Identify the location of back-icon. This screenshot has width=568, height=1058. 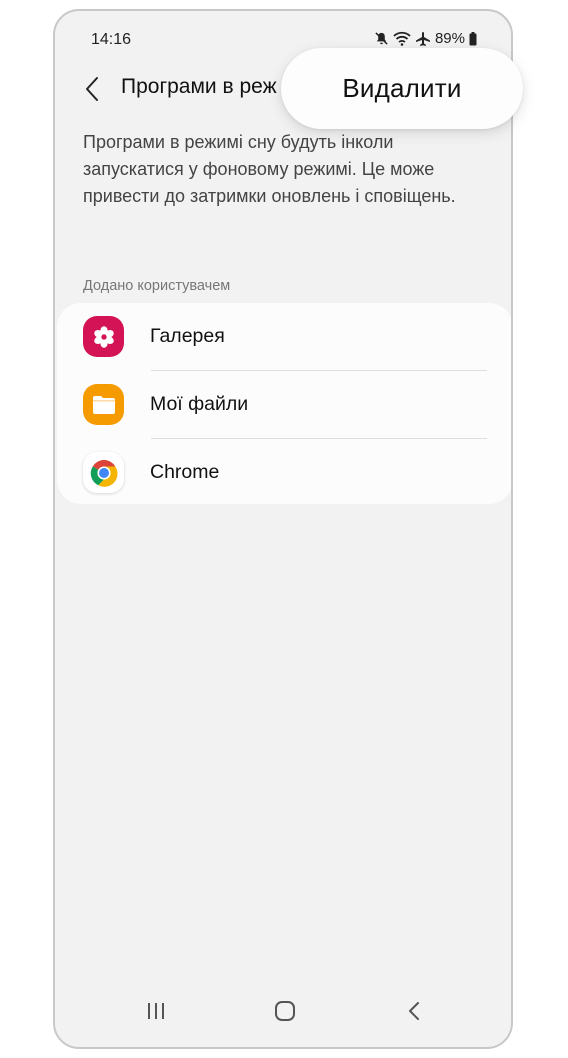
(414, 1011).